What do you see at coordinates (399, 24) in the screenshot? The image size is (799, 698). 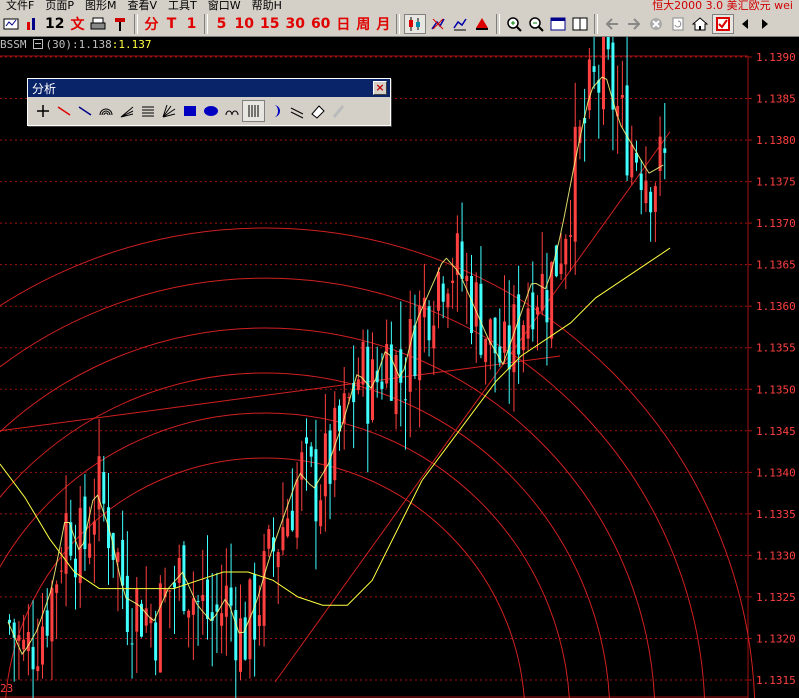 I see `toolbar: 12 文 分 T 1 5 10 15 30 60 日 周 月` at bounding box center [399, 24].